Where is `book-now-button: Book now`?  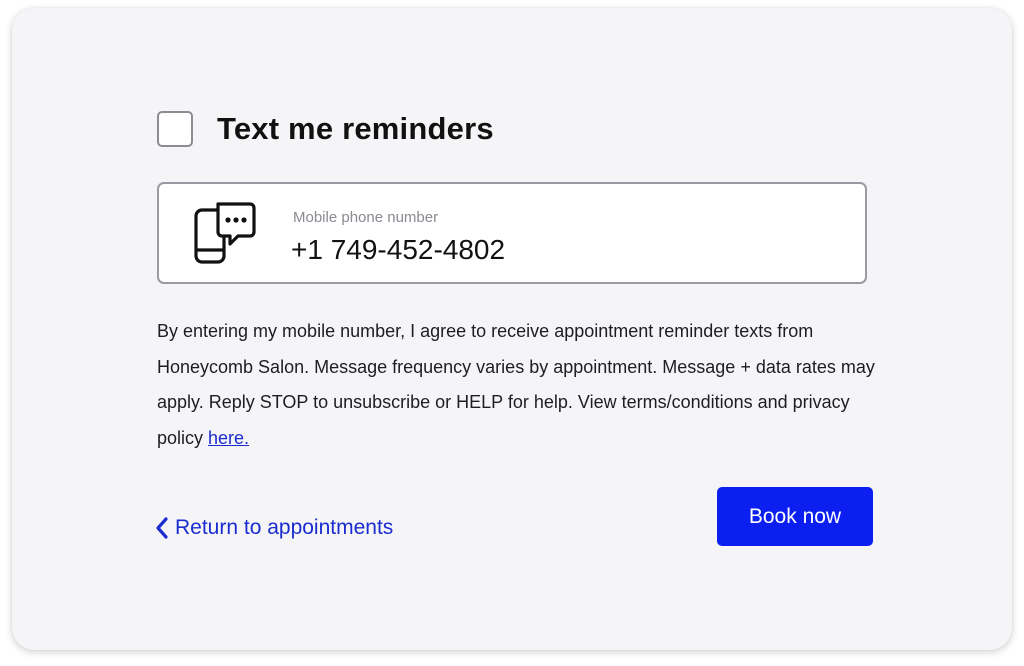
book-now-button: Book now is located at coordinates (795, 516).